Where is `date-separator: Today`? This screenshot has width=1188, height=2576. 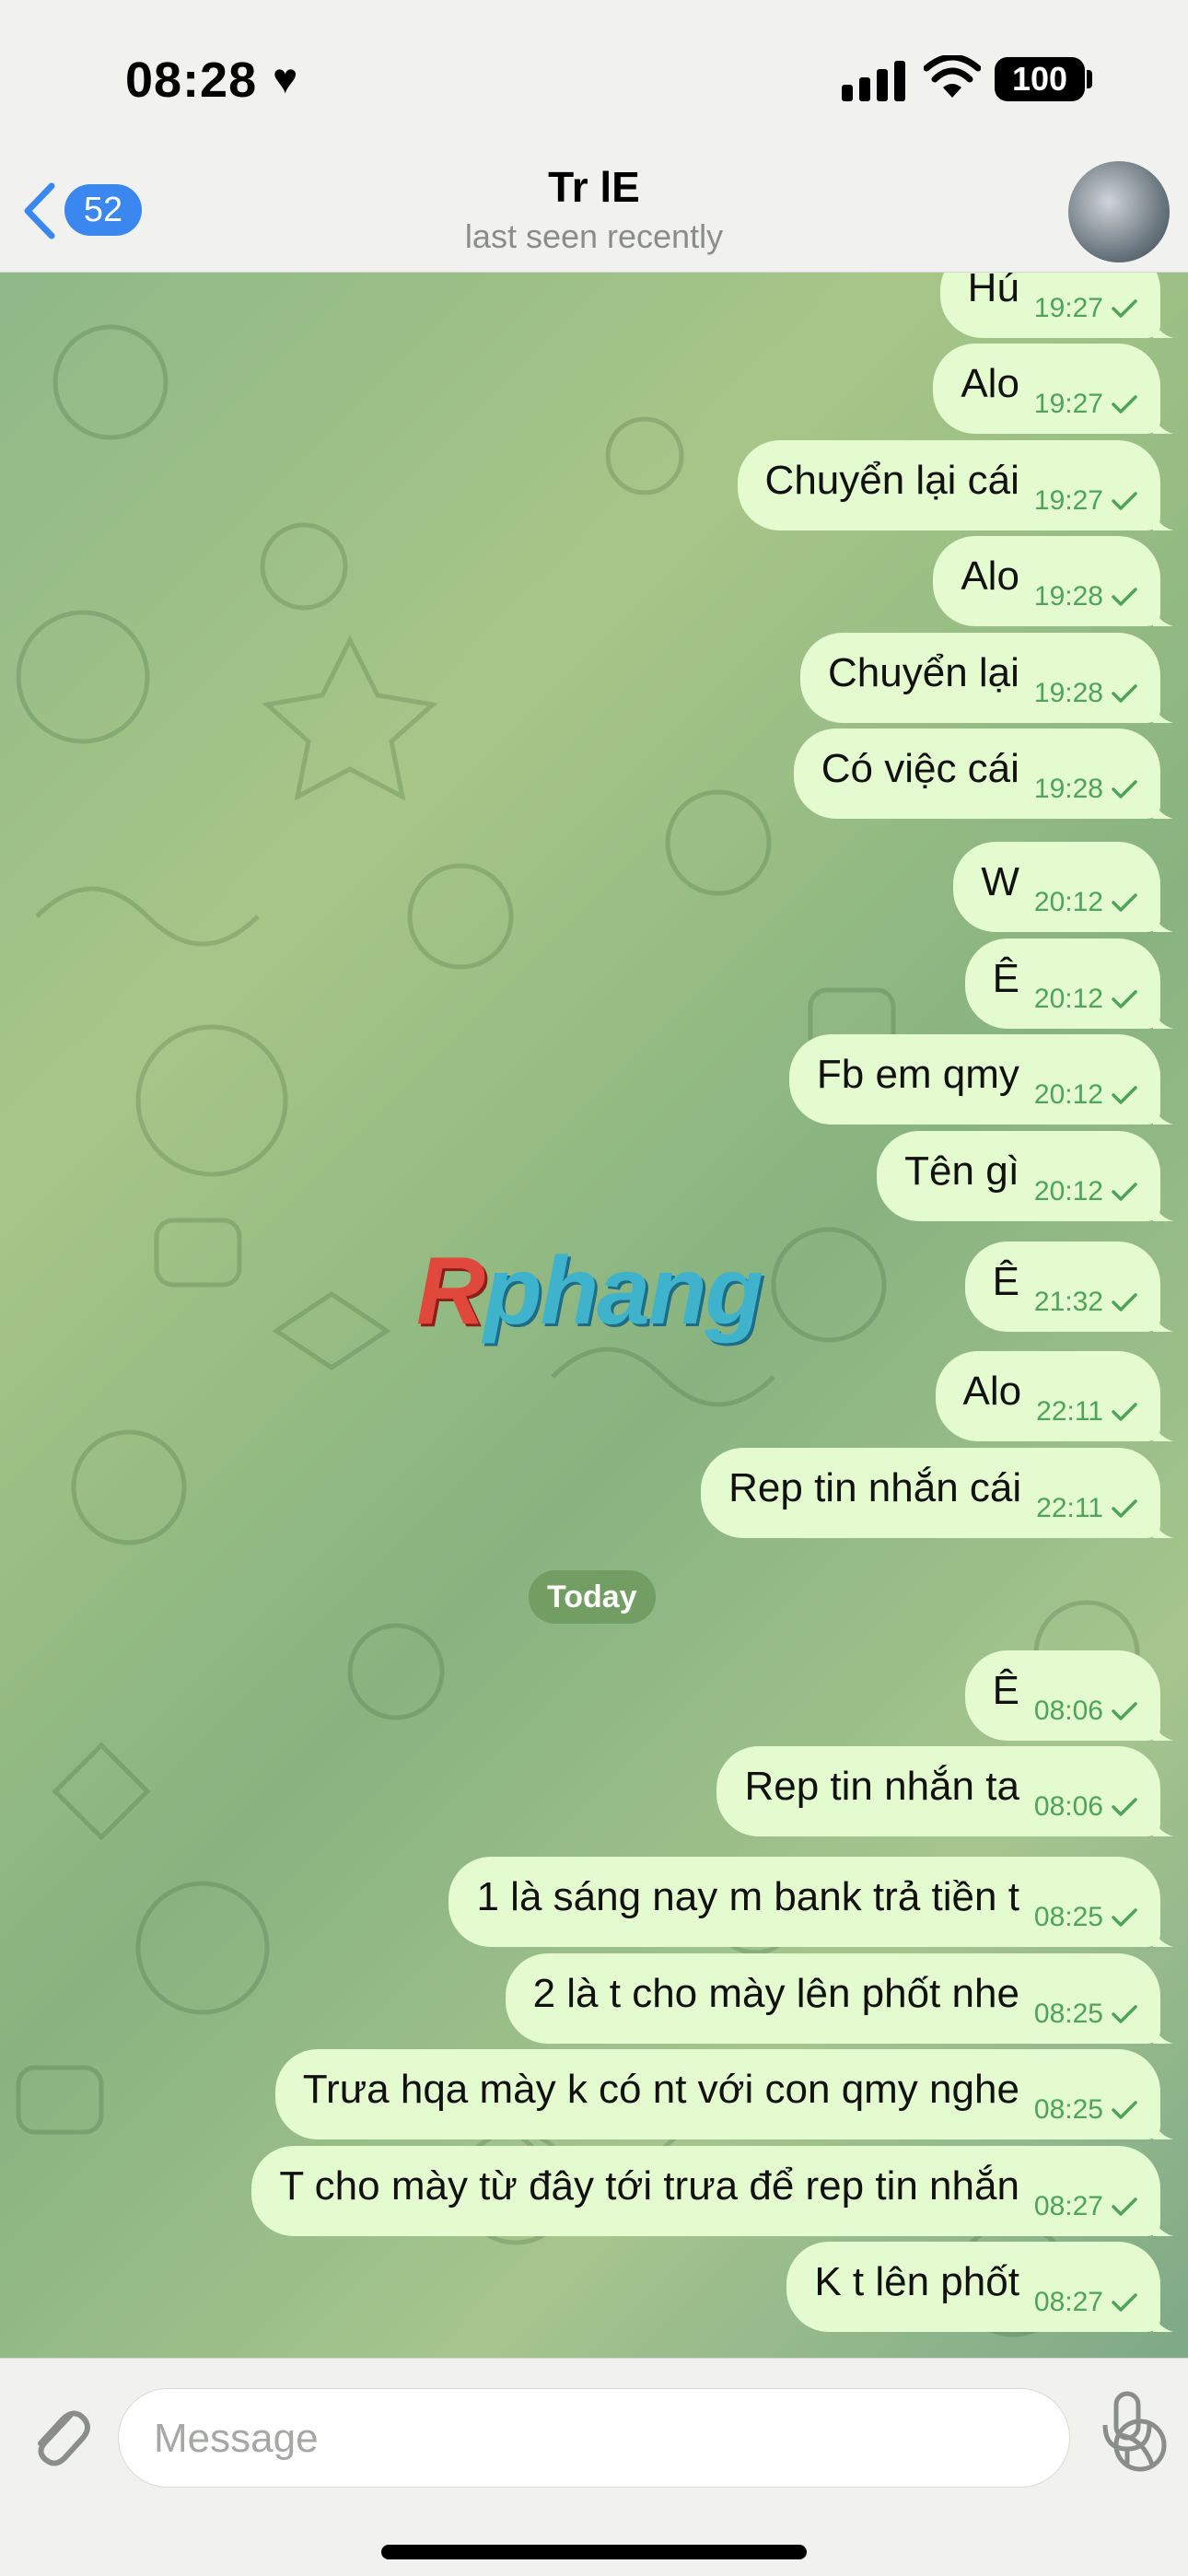 date-separator: Today is located at coordinates (592, 1597).